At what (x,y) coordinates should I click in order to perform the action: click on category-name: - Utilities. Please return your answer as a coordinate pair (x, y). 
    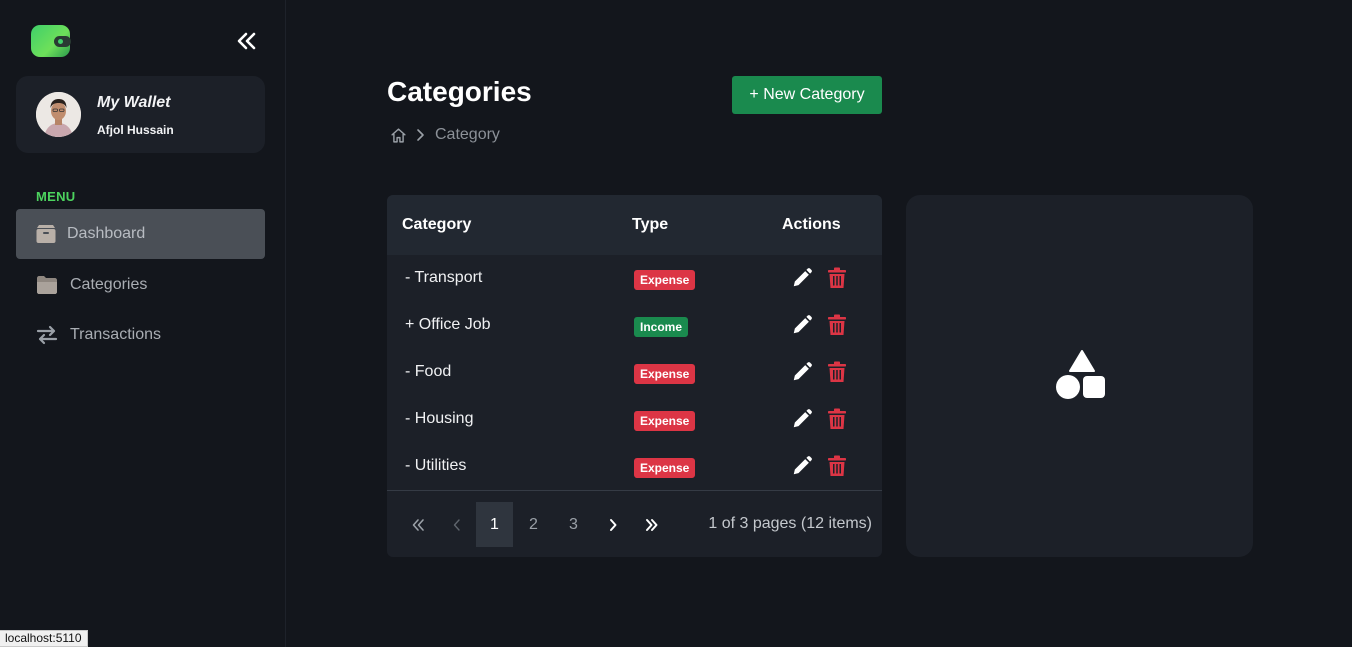
    Looking at the image, I should click on (436, 465).